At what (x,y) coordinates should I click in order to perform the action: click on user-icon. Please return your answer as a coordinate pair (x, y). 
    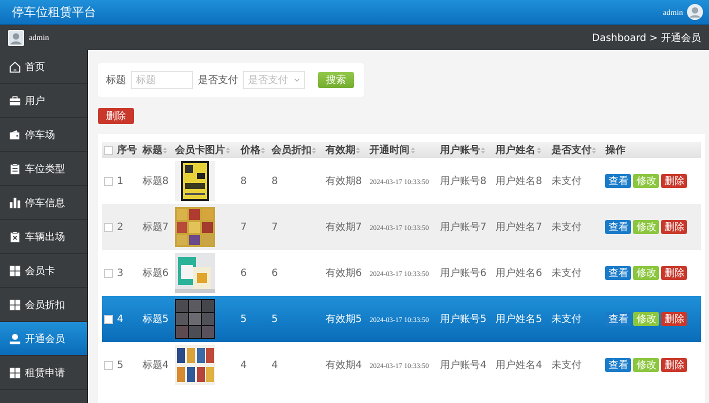
    Looking at the image, I should click on (15, 338).